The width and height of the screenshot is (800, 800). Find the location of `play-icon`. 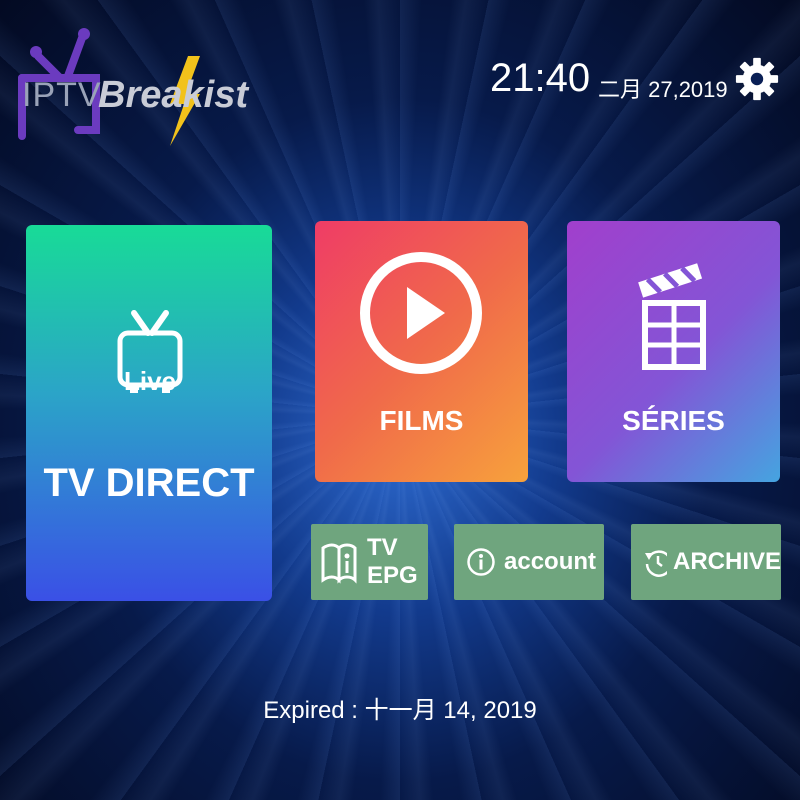

play-icon is located at coordinates (421, 313).